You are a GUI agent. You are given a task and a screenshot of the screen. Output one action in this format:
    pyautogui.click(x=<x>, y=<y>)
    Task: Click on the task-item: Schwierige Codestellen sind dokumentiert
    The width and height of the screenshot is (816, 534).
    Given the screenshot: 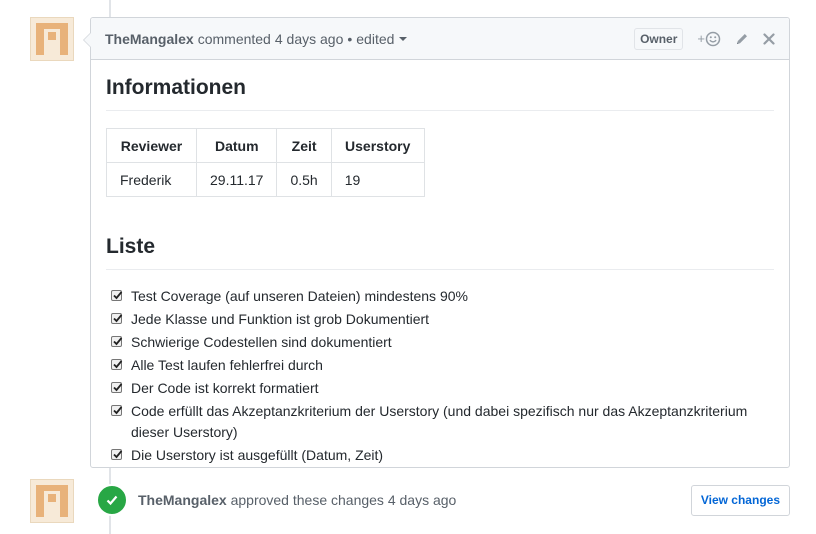 What is the action you would take?
    pyautogui.click(x=442, y=342)
    